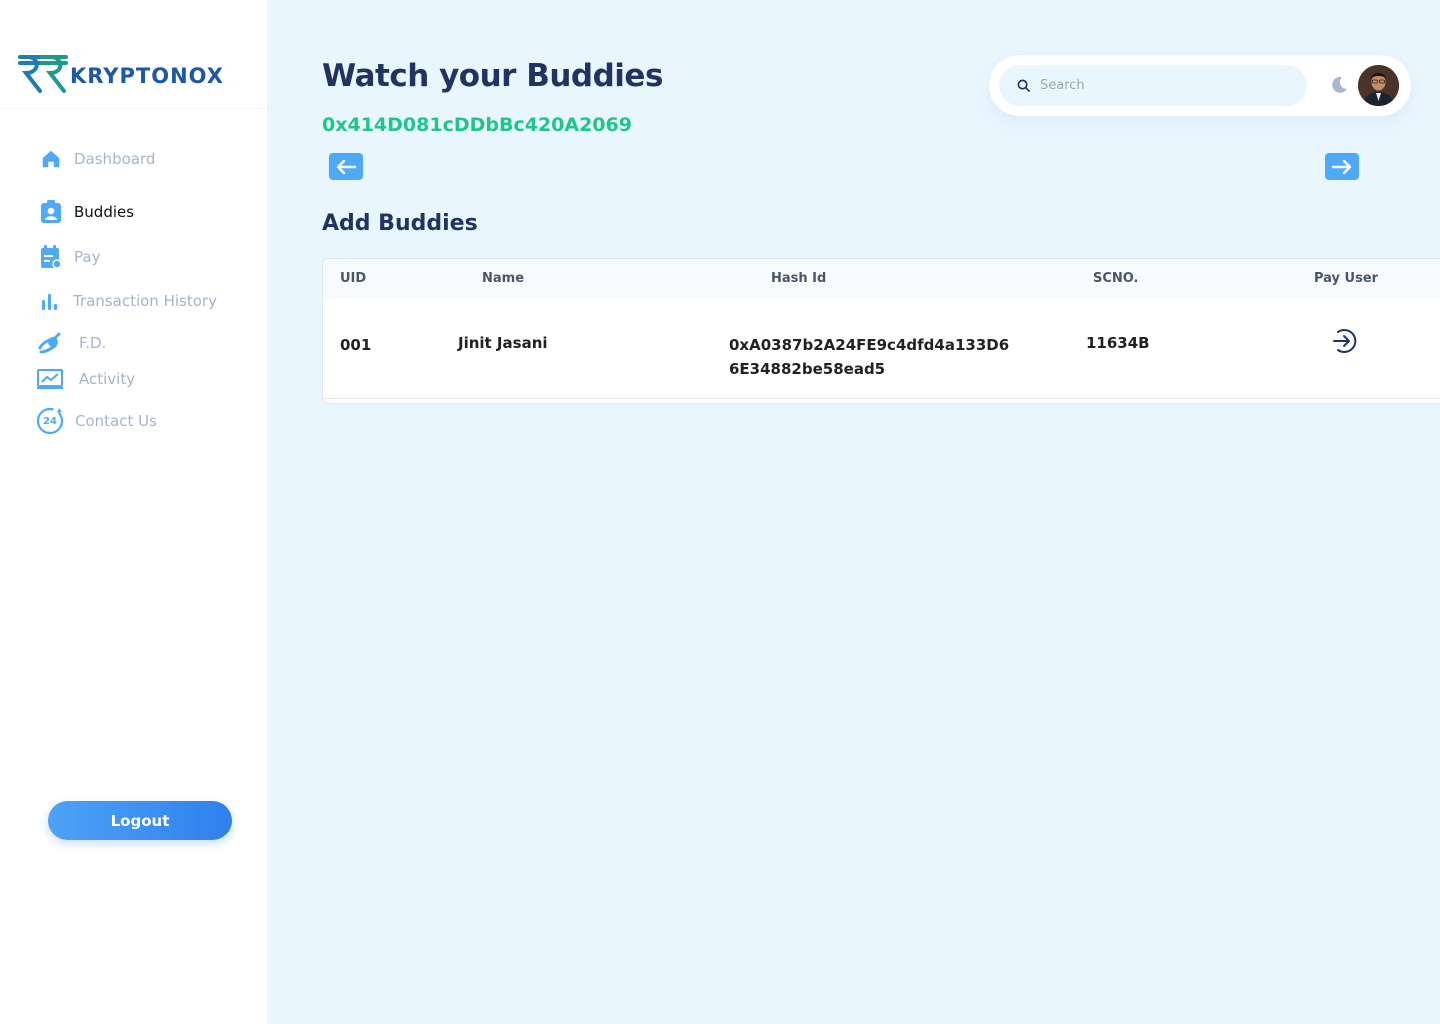 The width and height of the screenshot is (1440, 1024). I want to click on line-chart-icon, so click(50, 379).